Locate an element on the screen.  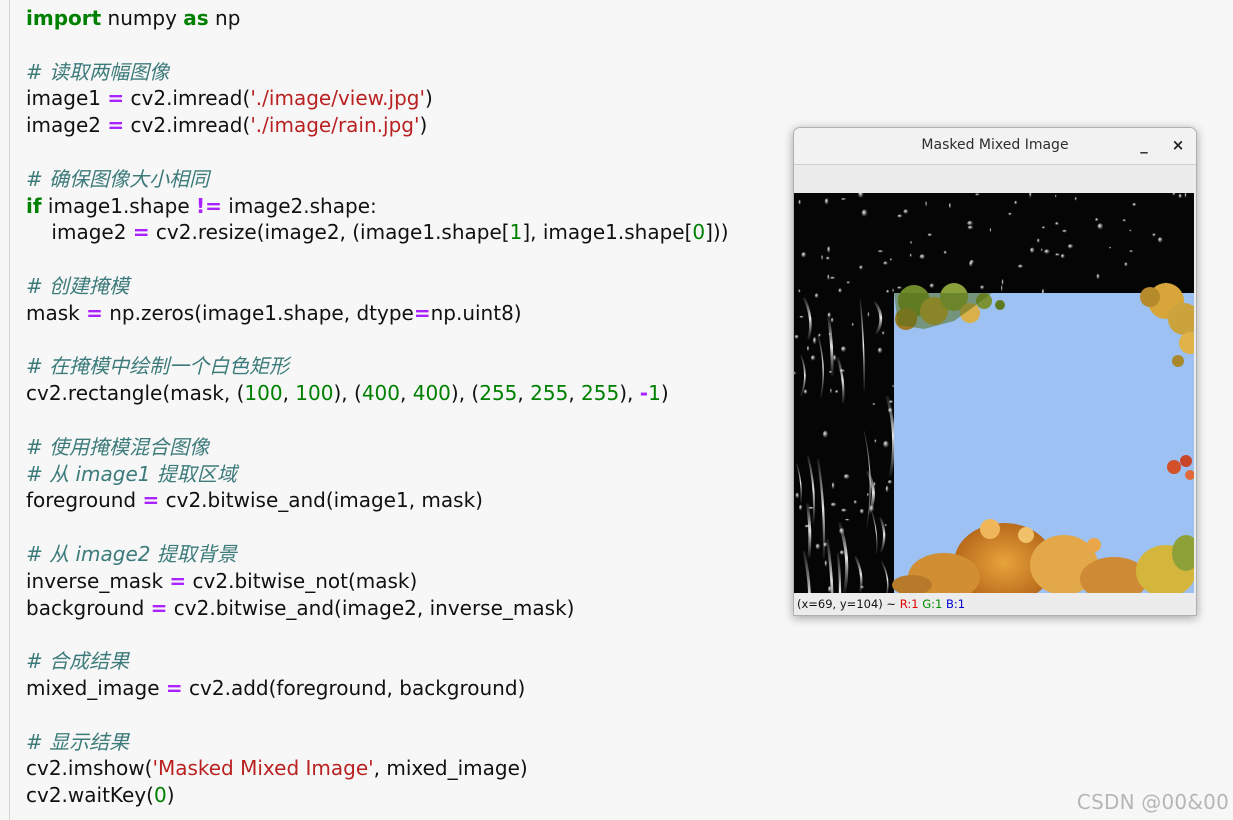
code-token: np.uint8) is located at coordinates (476, 312).